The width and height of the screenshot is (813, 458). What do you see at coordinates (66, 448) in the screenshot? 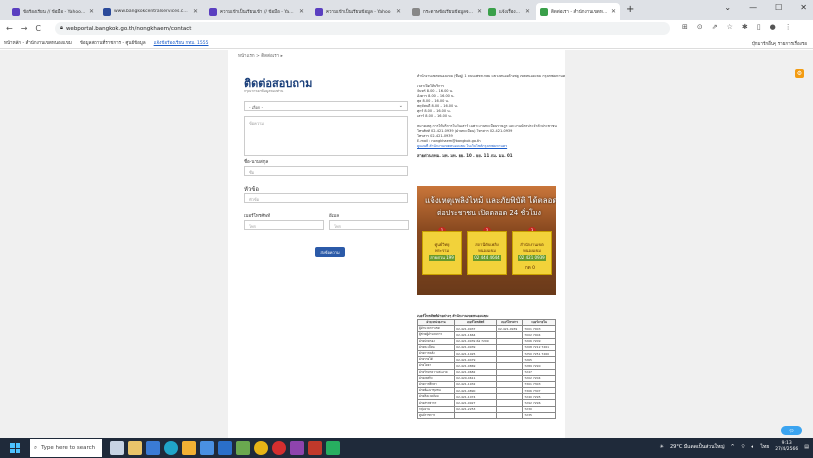
I see `taskbar-search: ⌕ Type here to search` at bounding box center [66, 448].